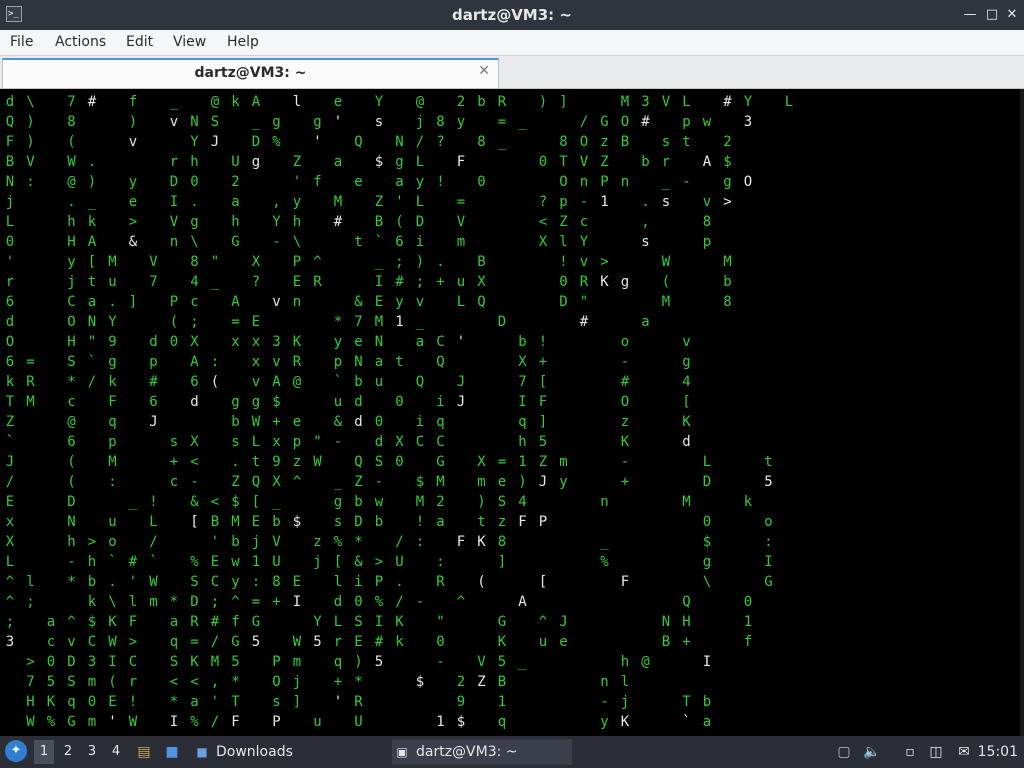 This screenshot has height=768, width=1024. I want to click on matrix-glyph: g, so click(625, 282).